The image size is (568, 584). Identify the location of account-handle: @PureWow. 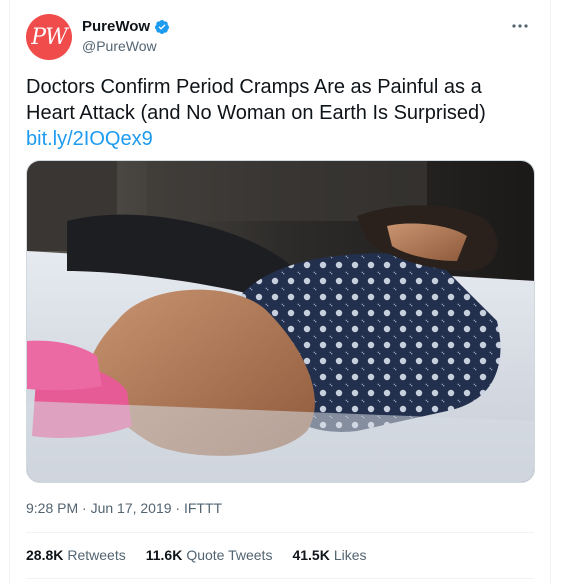
(126, 46).